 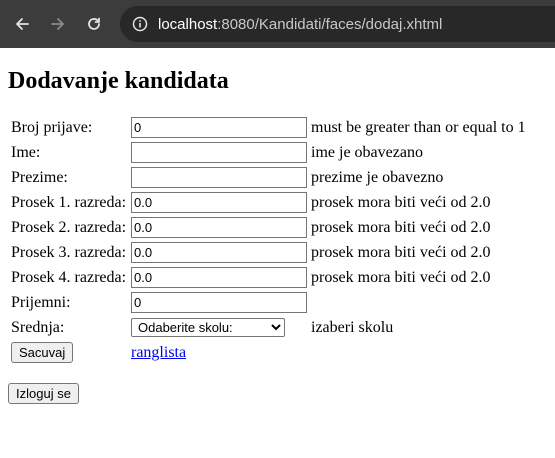 What do you see at coordinates (219, 302) in the screenshot?
I see `prijemni-input` at bounding box center [219, 302].